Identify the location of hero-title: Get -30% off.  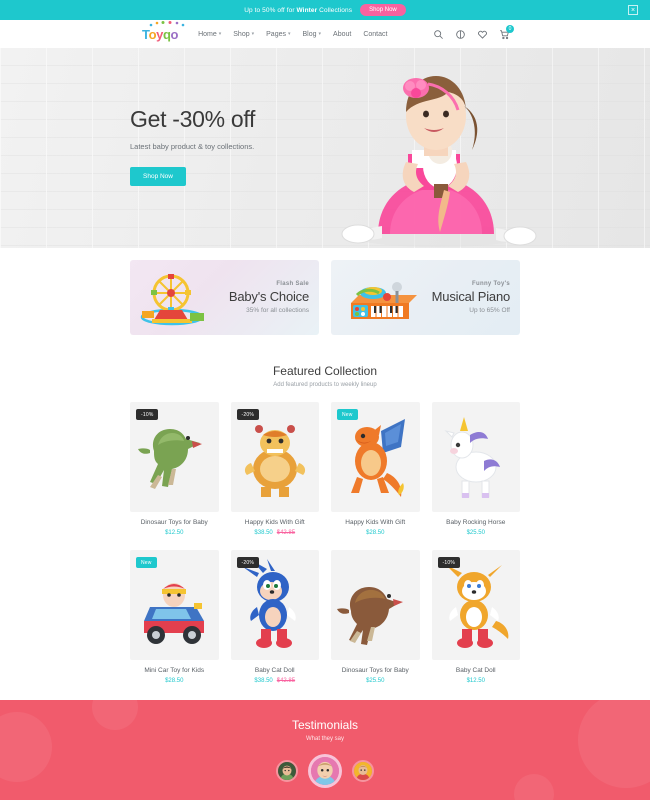
(193, 119).